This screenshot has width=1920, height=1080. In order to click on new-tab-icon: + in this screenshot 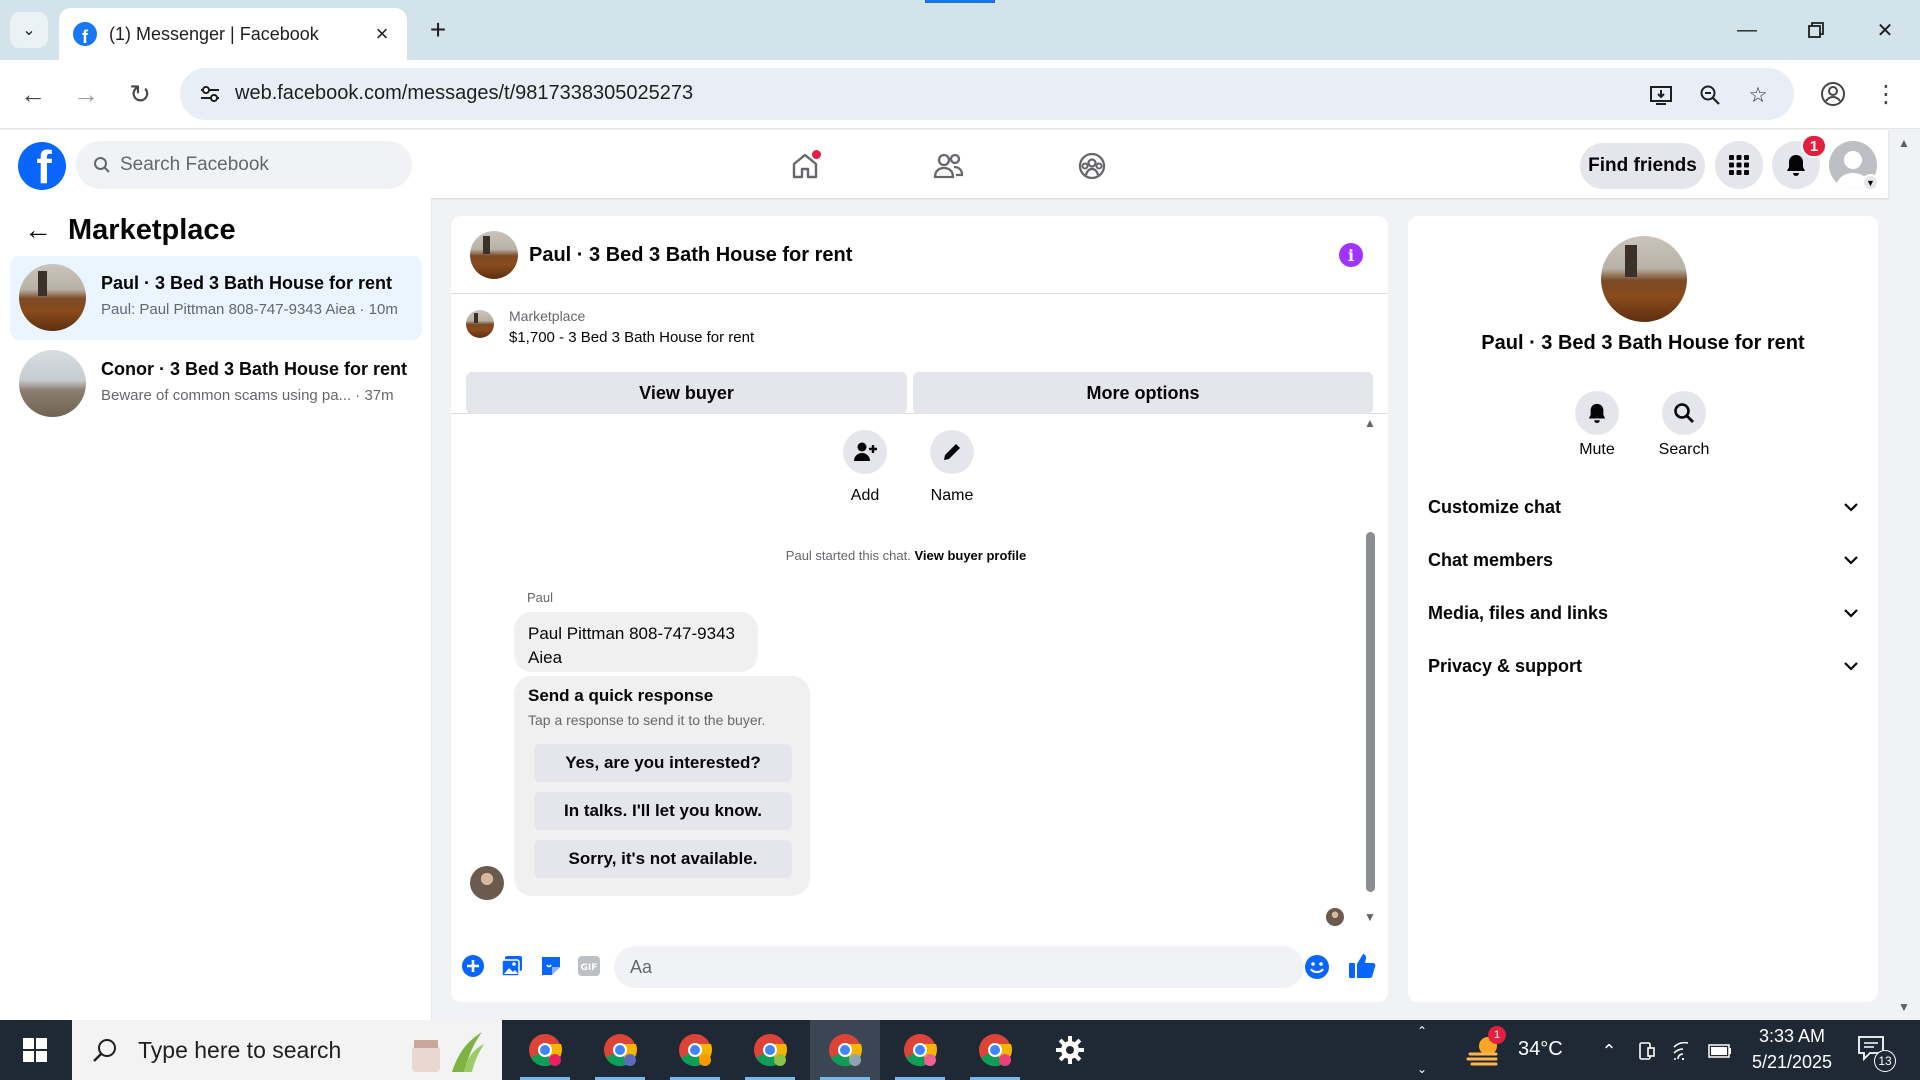, I will do `click(438, 30)`.